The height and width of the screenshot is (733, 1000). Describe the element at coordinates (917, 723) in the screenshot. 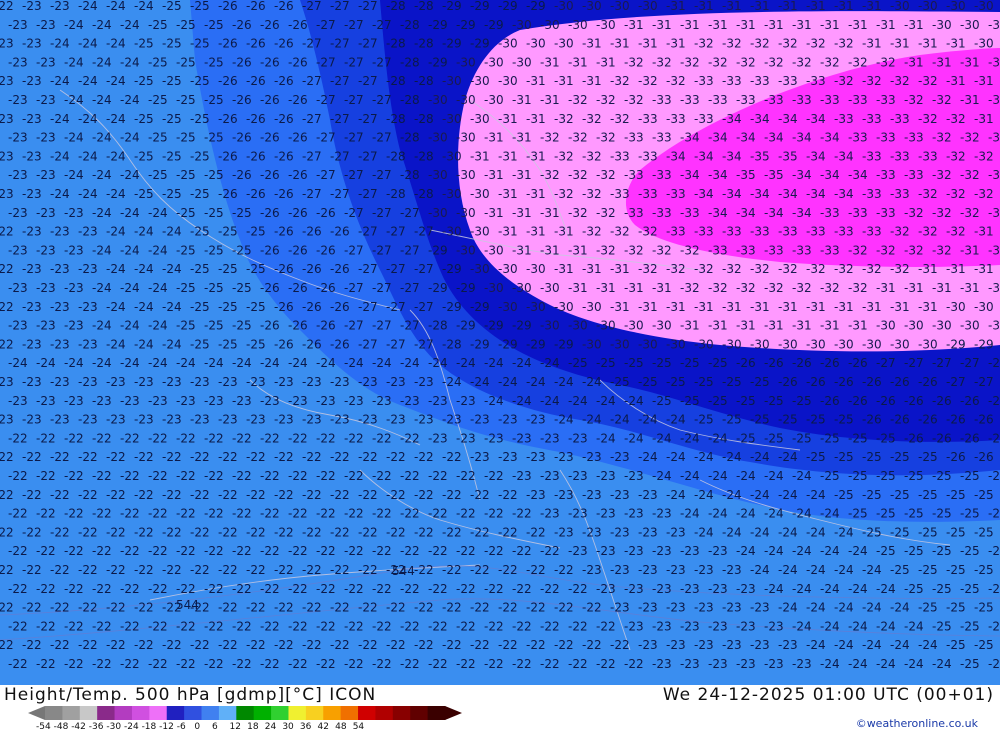

I see `credit-link: ©weatheronline.co.uk` at that location.